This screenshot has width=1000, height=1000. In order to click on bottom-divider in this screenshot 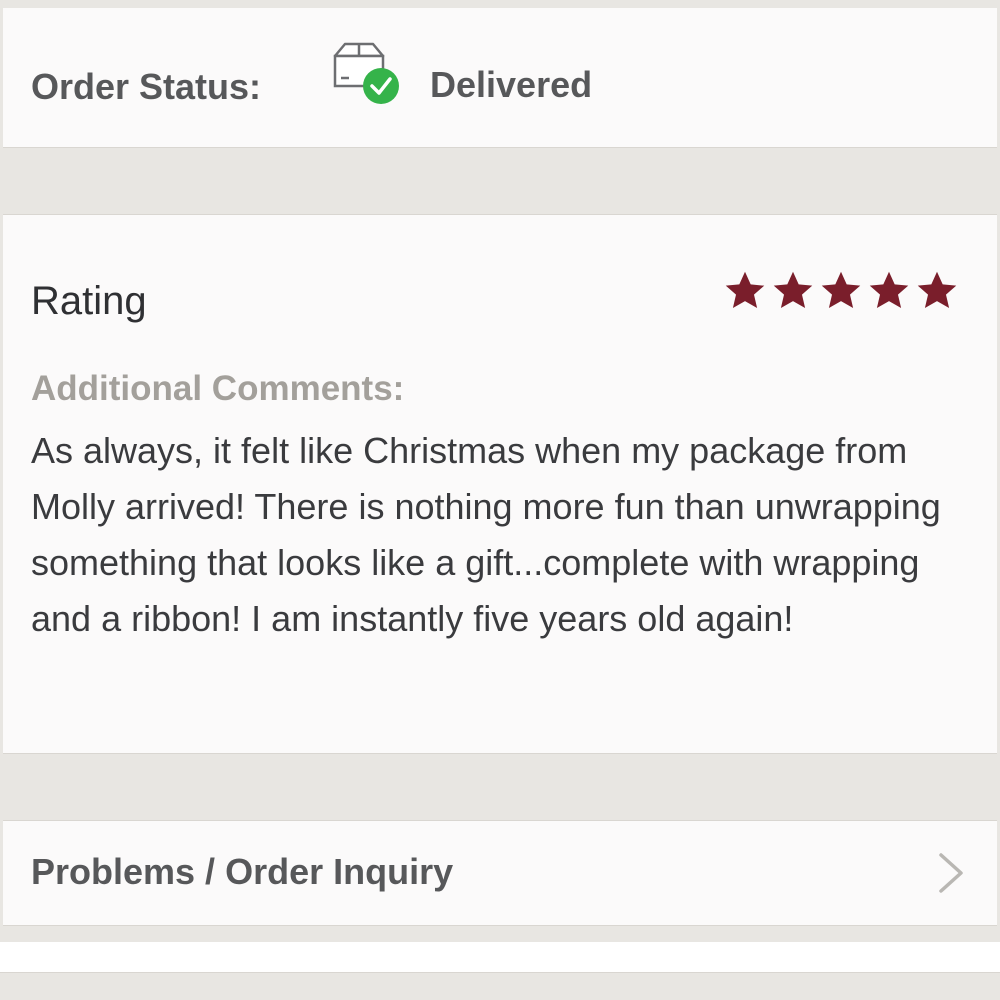, I will do `click(500, 986)`.